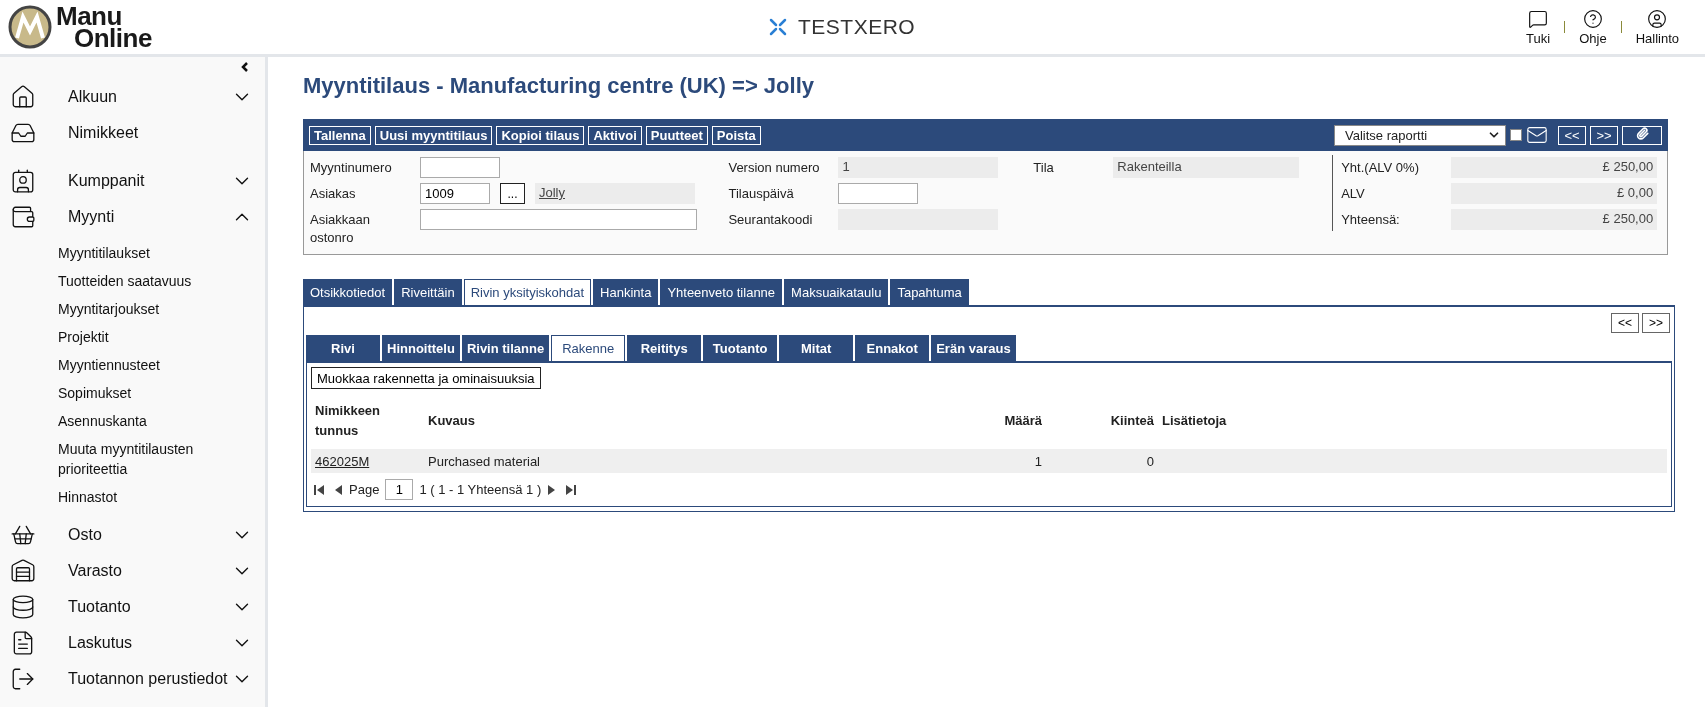 The height and width of the screenshot is (707, 1705). What do you see at coordinates (23, 217) in the screenshot?
I see `wallet-icon` at bounding box center [23, 217].